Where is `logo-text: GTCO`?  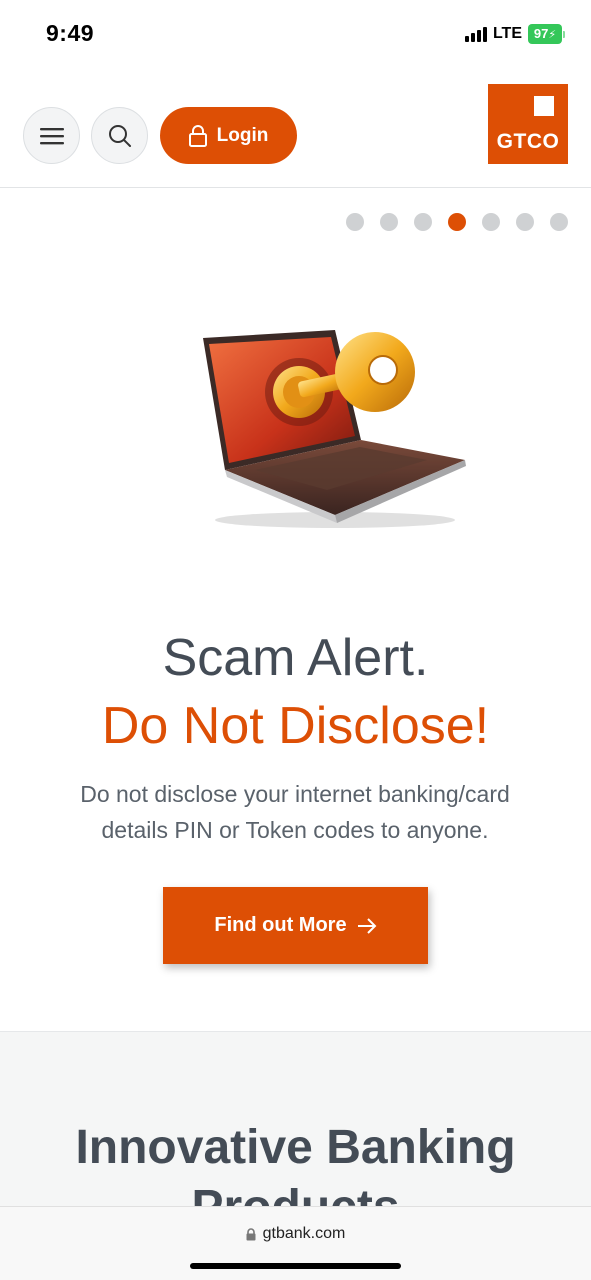 logo-text: GTCO is located at coordinates (528, 141).